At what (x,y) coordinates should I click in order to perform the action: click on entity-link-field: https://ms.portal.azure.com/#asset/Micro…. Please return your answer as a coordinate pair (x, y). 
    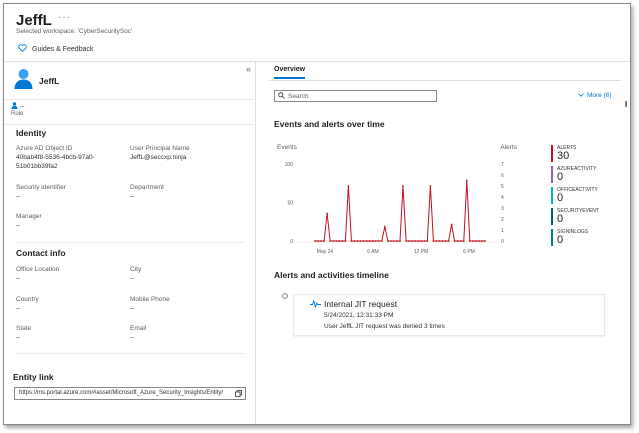
    Looking at the image, I should click on (130, 393).